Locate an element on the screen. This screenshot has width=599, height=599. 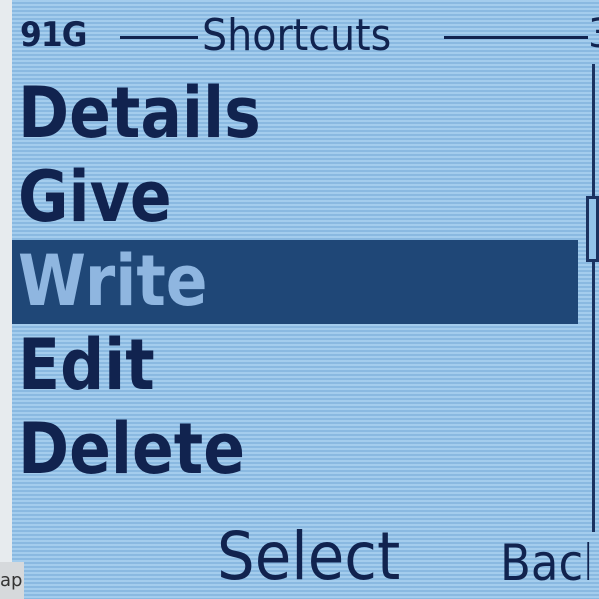
header-divider-left is located at coordinates (159, 37).